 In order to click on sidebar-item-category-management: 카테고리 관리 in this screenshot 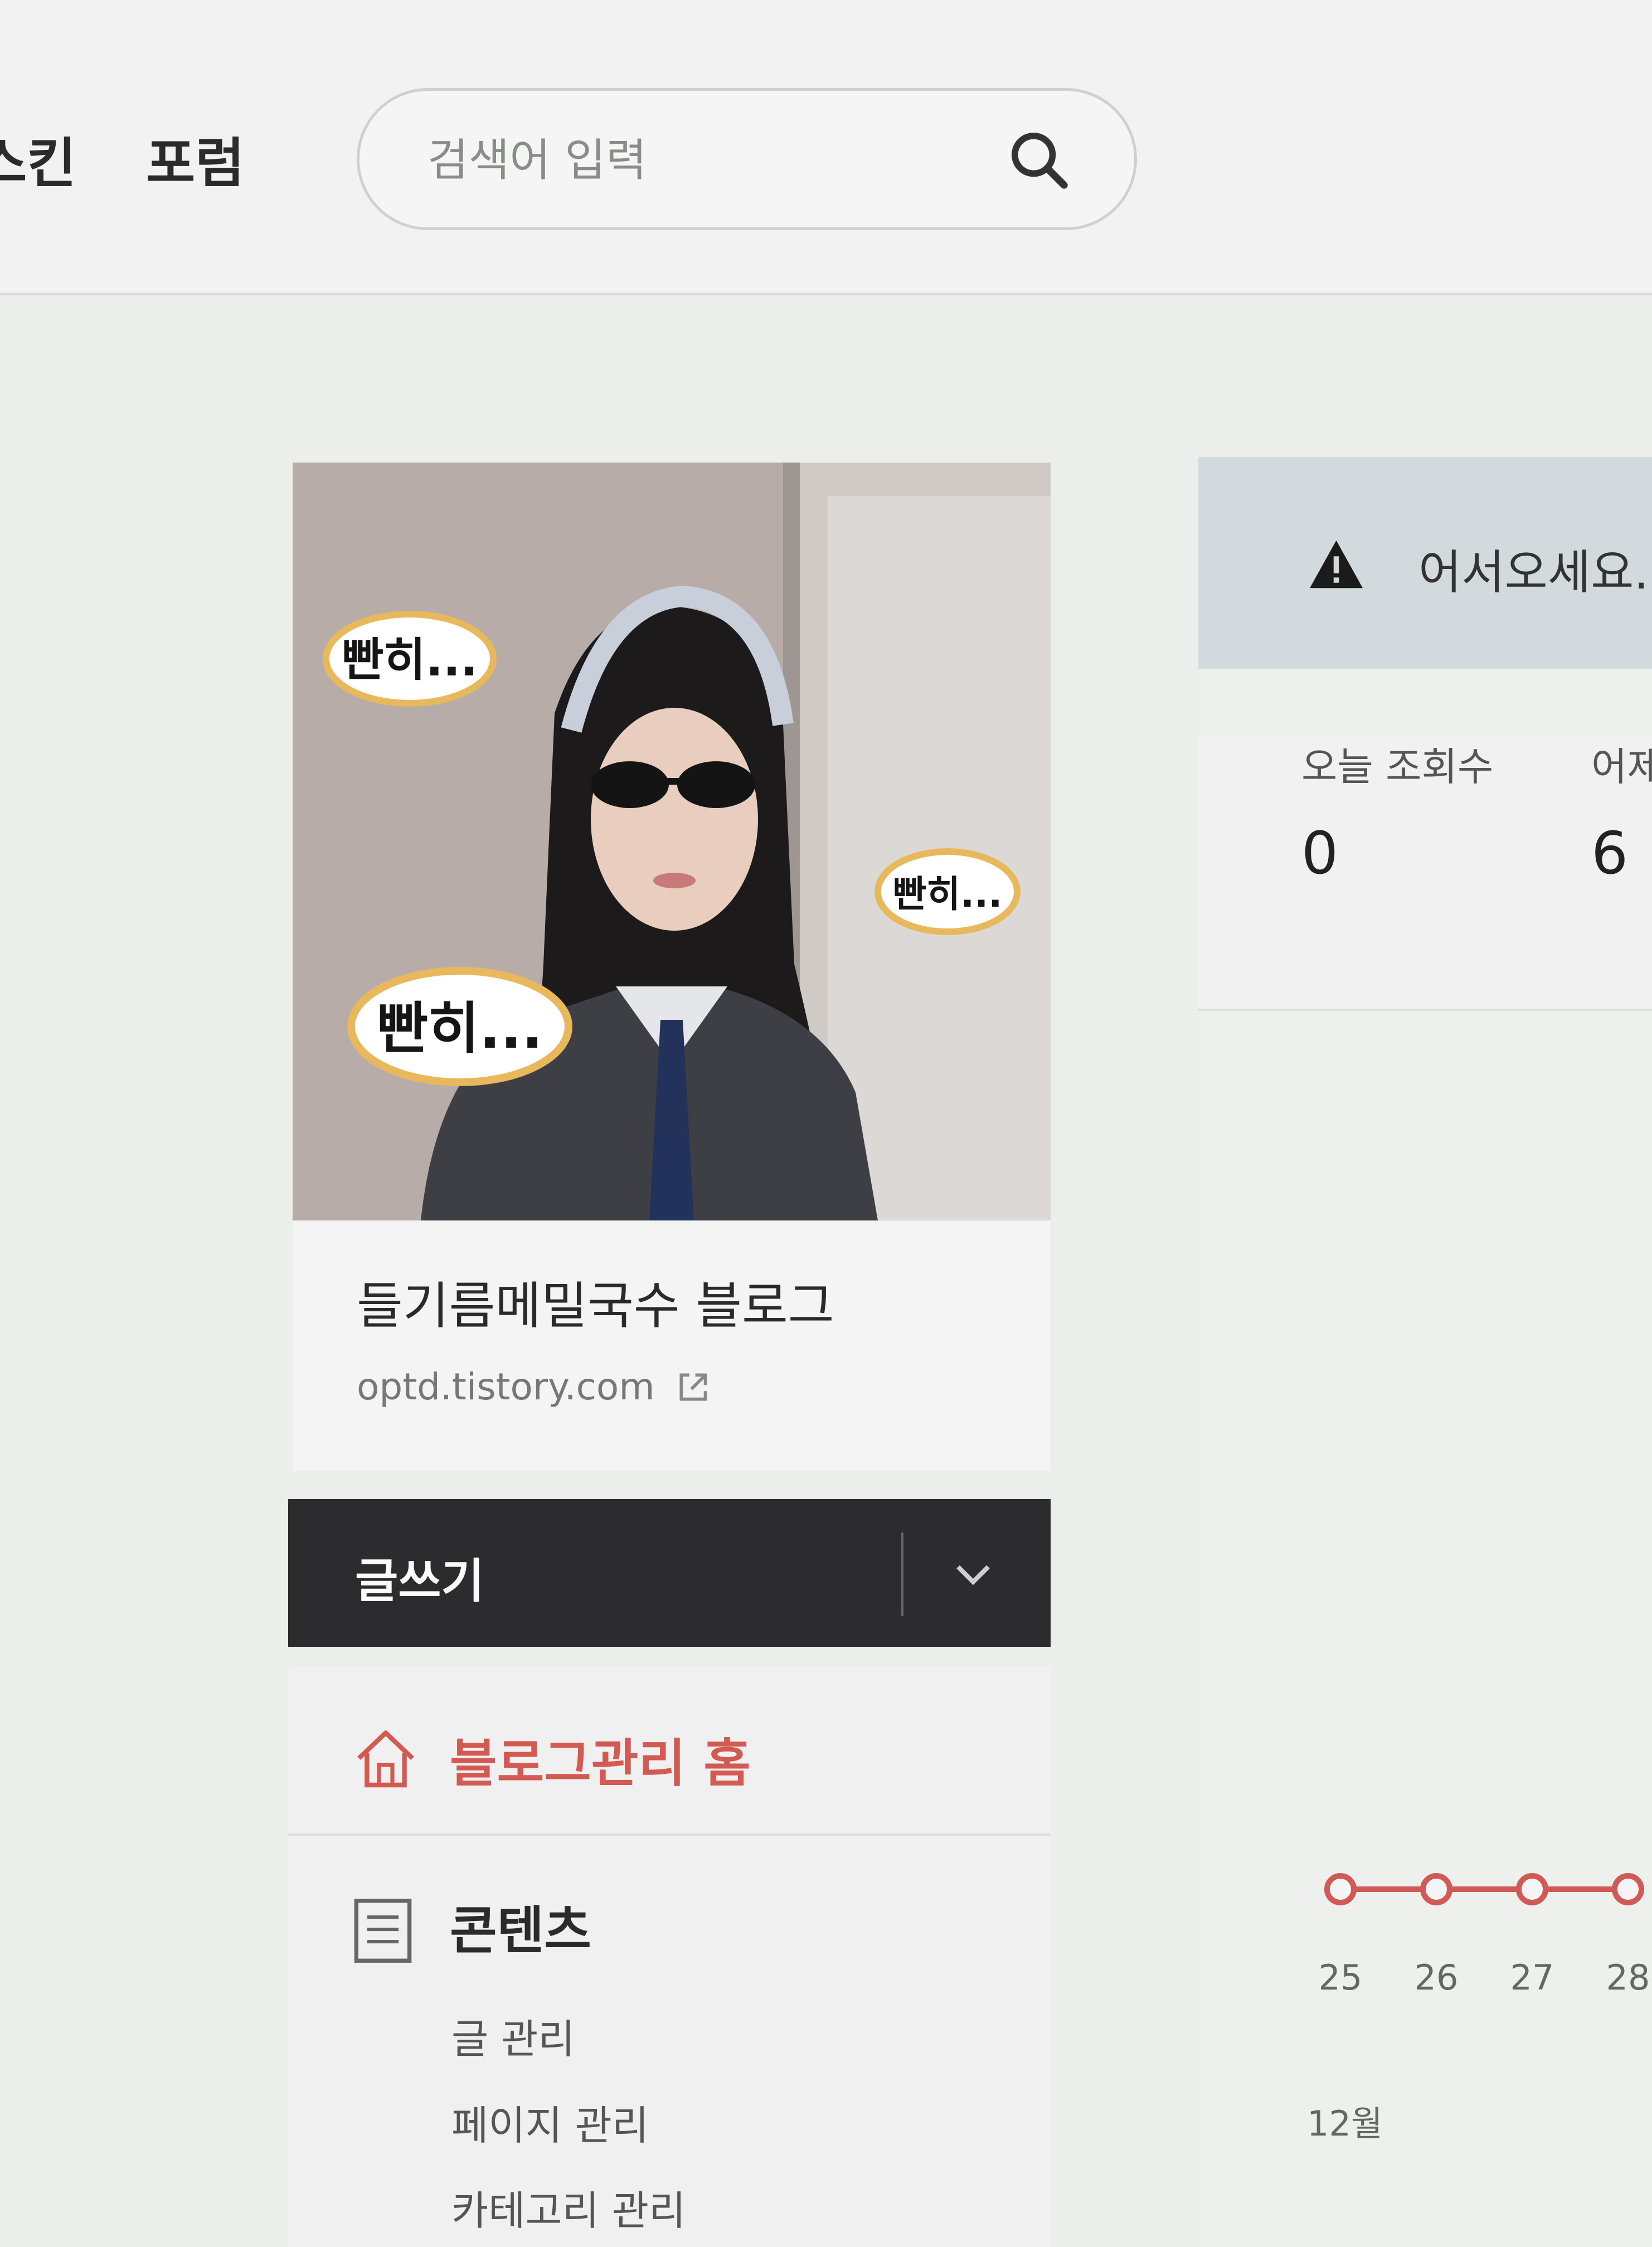, I will do `click(568, 2207)`.